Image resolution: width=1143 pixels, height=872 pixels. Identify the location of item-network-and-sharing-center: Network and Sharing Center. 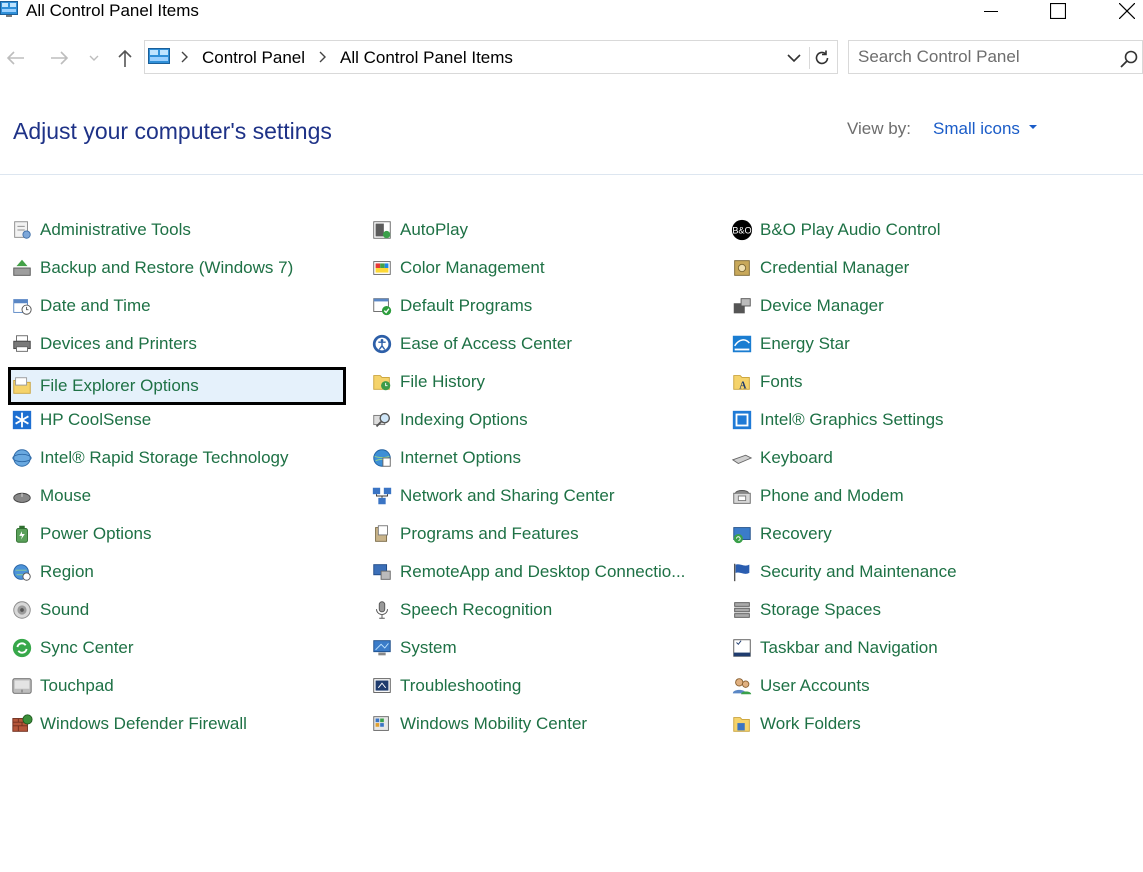
(540, 496).